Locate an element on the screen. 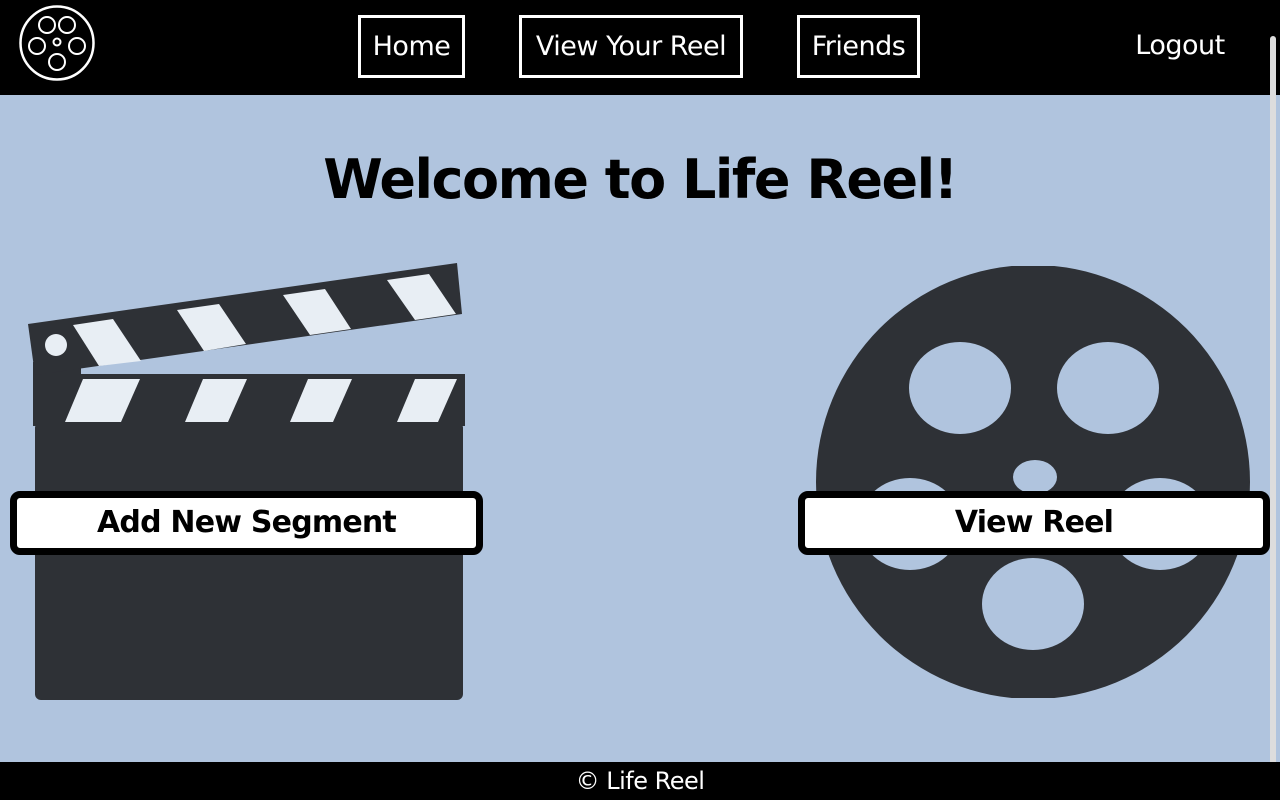  view-reel-button: View Reel is located at coordinates (1034, 523).